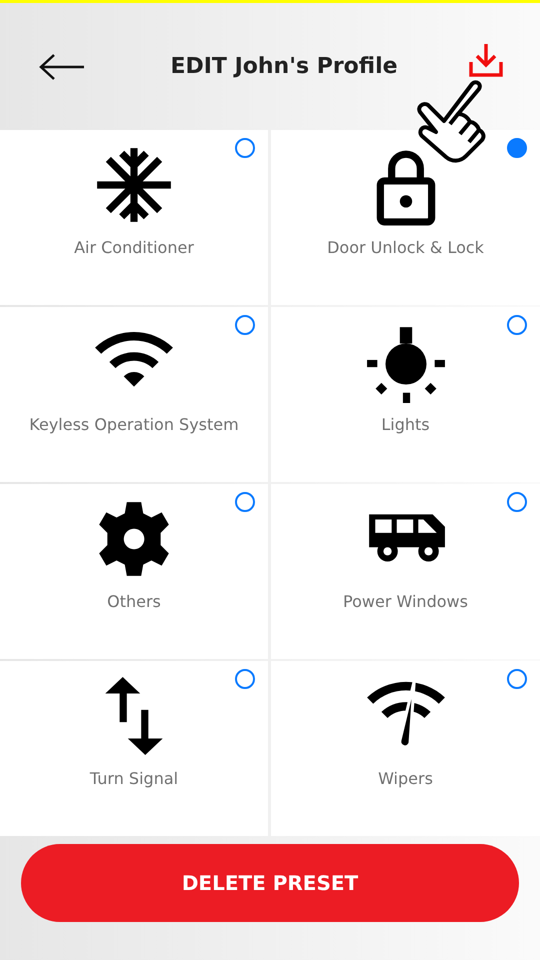 This screenshot has height=960, width=540. I want to click on option-tile: Door Unlock & Lock, so click(405, 217).